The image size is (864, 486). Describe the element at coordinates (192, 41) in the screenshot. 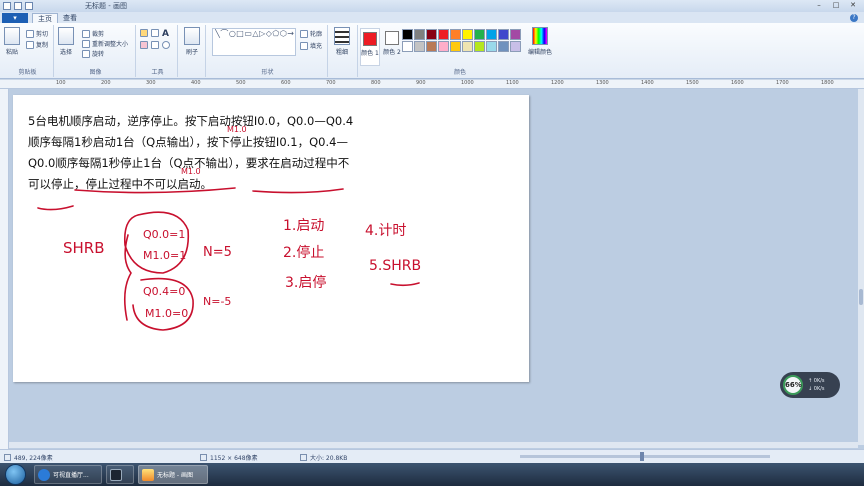

I see `brushes-button: 刷子` at that location.